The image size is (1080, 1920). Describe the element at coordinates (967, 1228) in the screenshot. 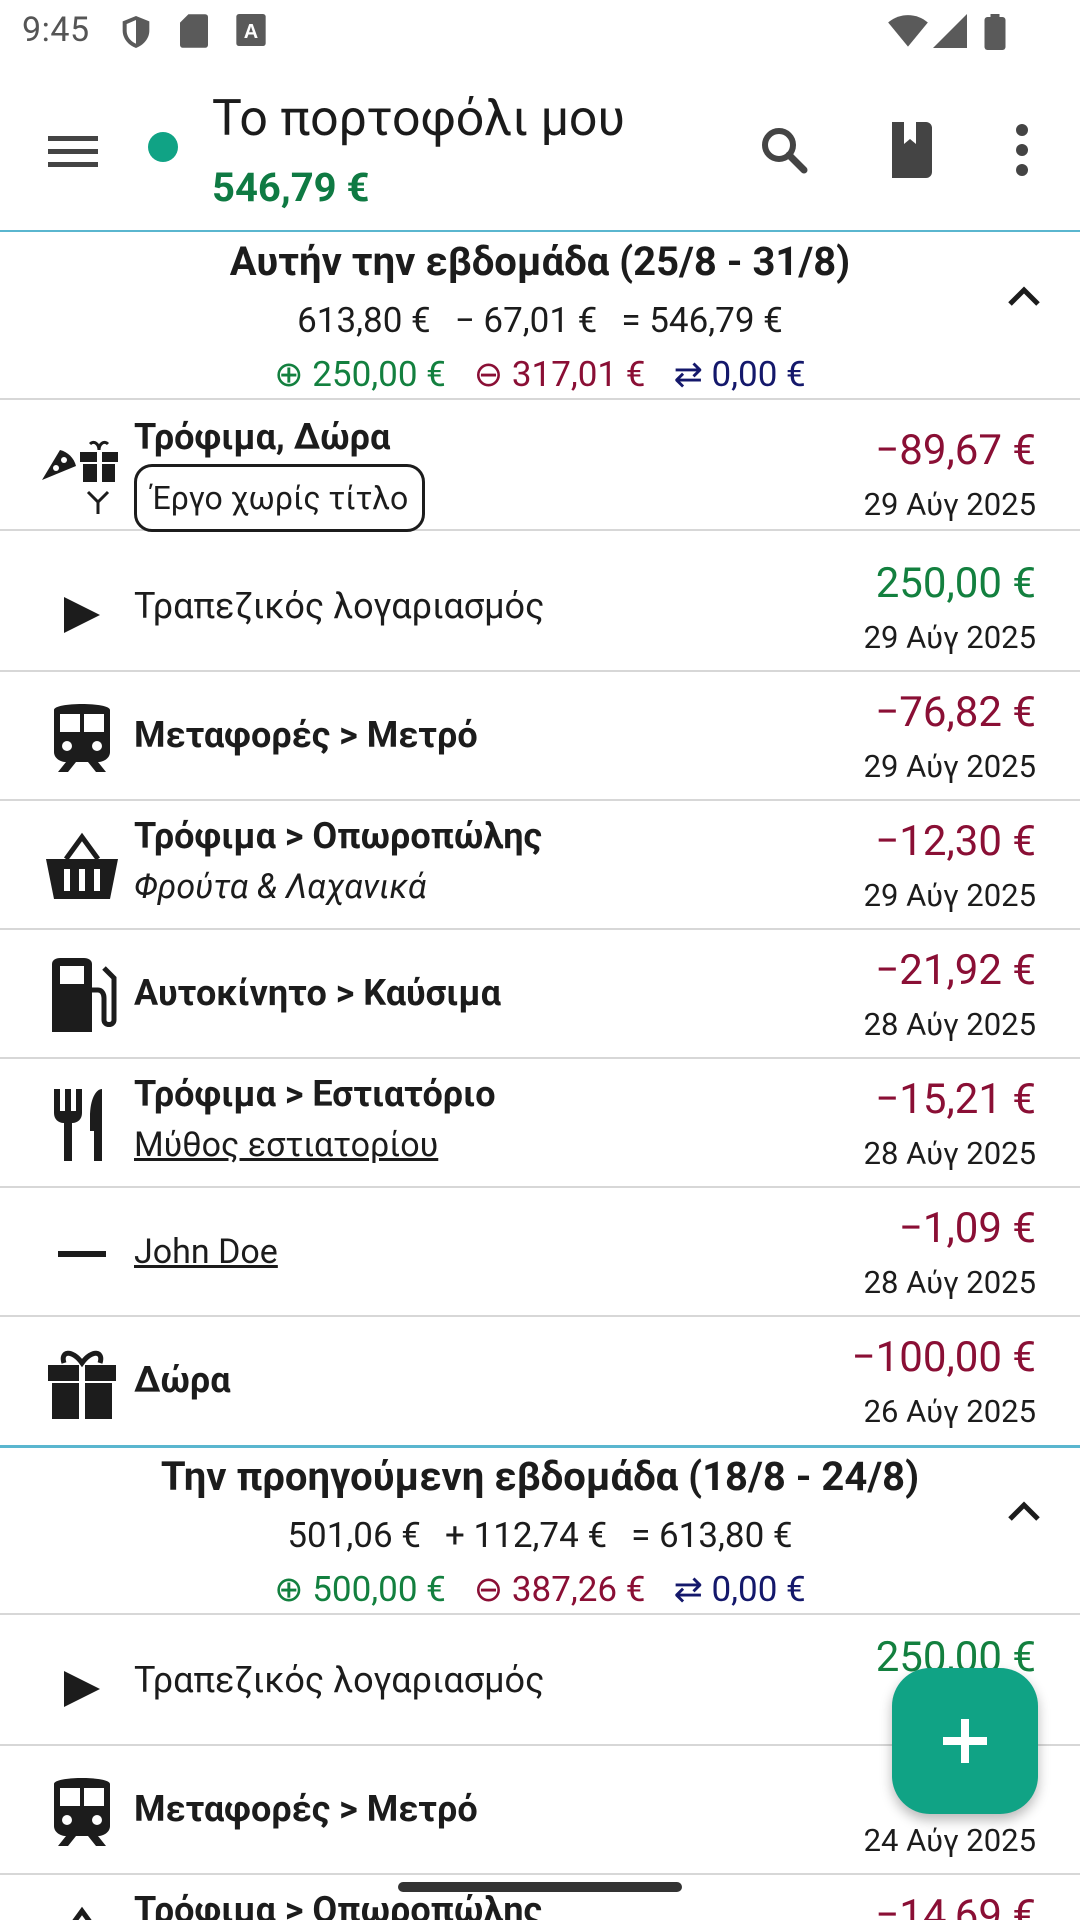

I see `transaction-amount: −1,09 €` at that location.